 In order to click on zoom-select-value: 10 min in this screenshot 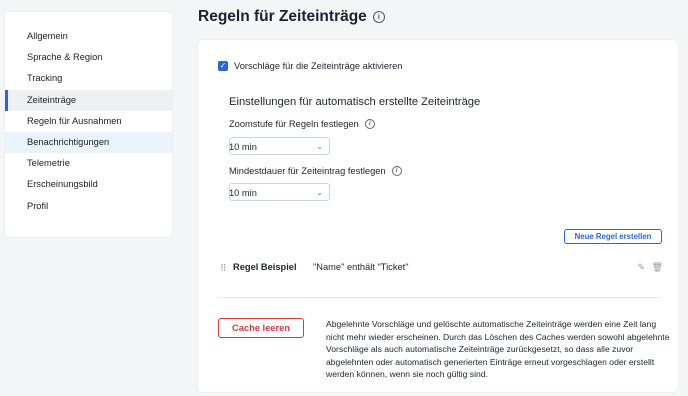, I will do `click(243, 147)`.